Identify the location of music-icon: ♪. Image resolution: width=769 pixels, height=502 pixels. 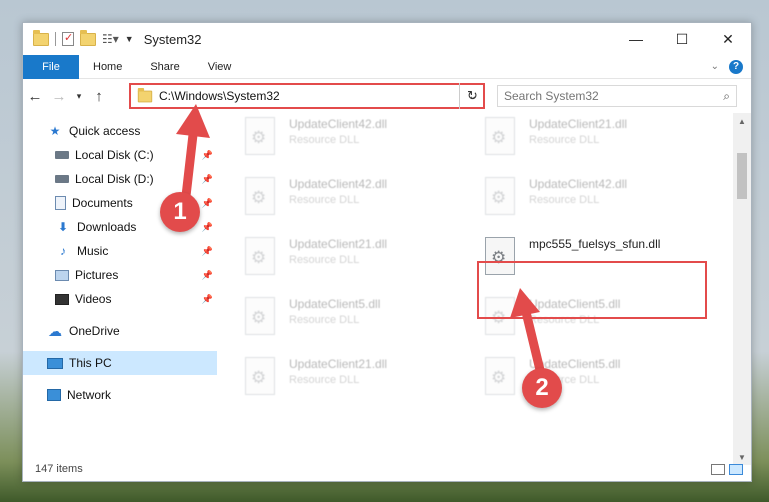
(63, 251).